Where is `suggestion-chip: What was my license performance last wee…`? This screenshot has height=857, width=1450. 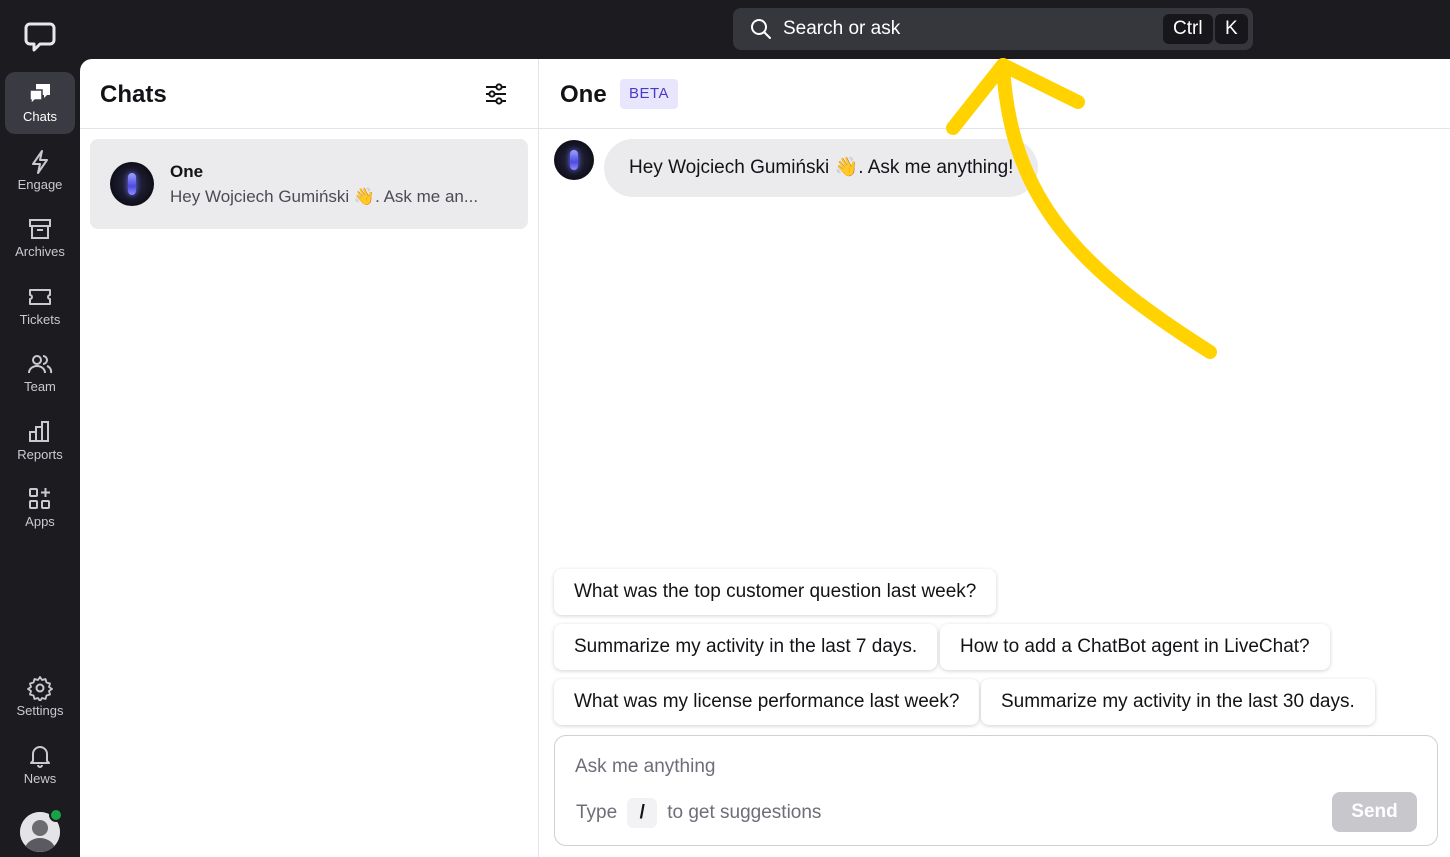 suggestion-chip: What was my license performance last wee… is located at coordinates (767, 702).